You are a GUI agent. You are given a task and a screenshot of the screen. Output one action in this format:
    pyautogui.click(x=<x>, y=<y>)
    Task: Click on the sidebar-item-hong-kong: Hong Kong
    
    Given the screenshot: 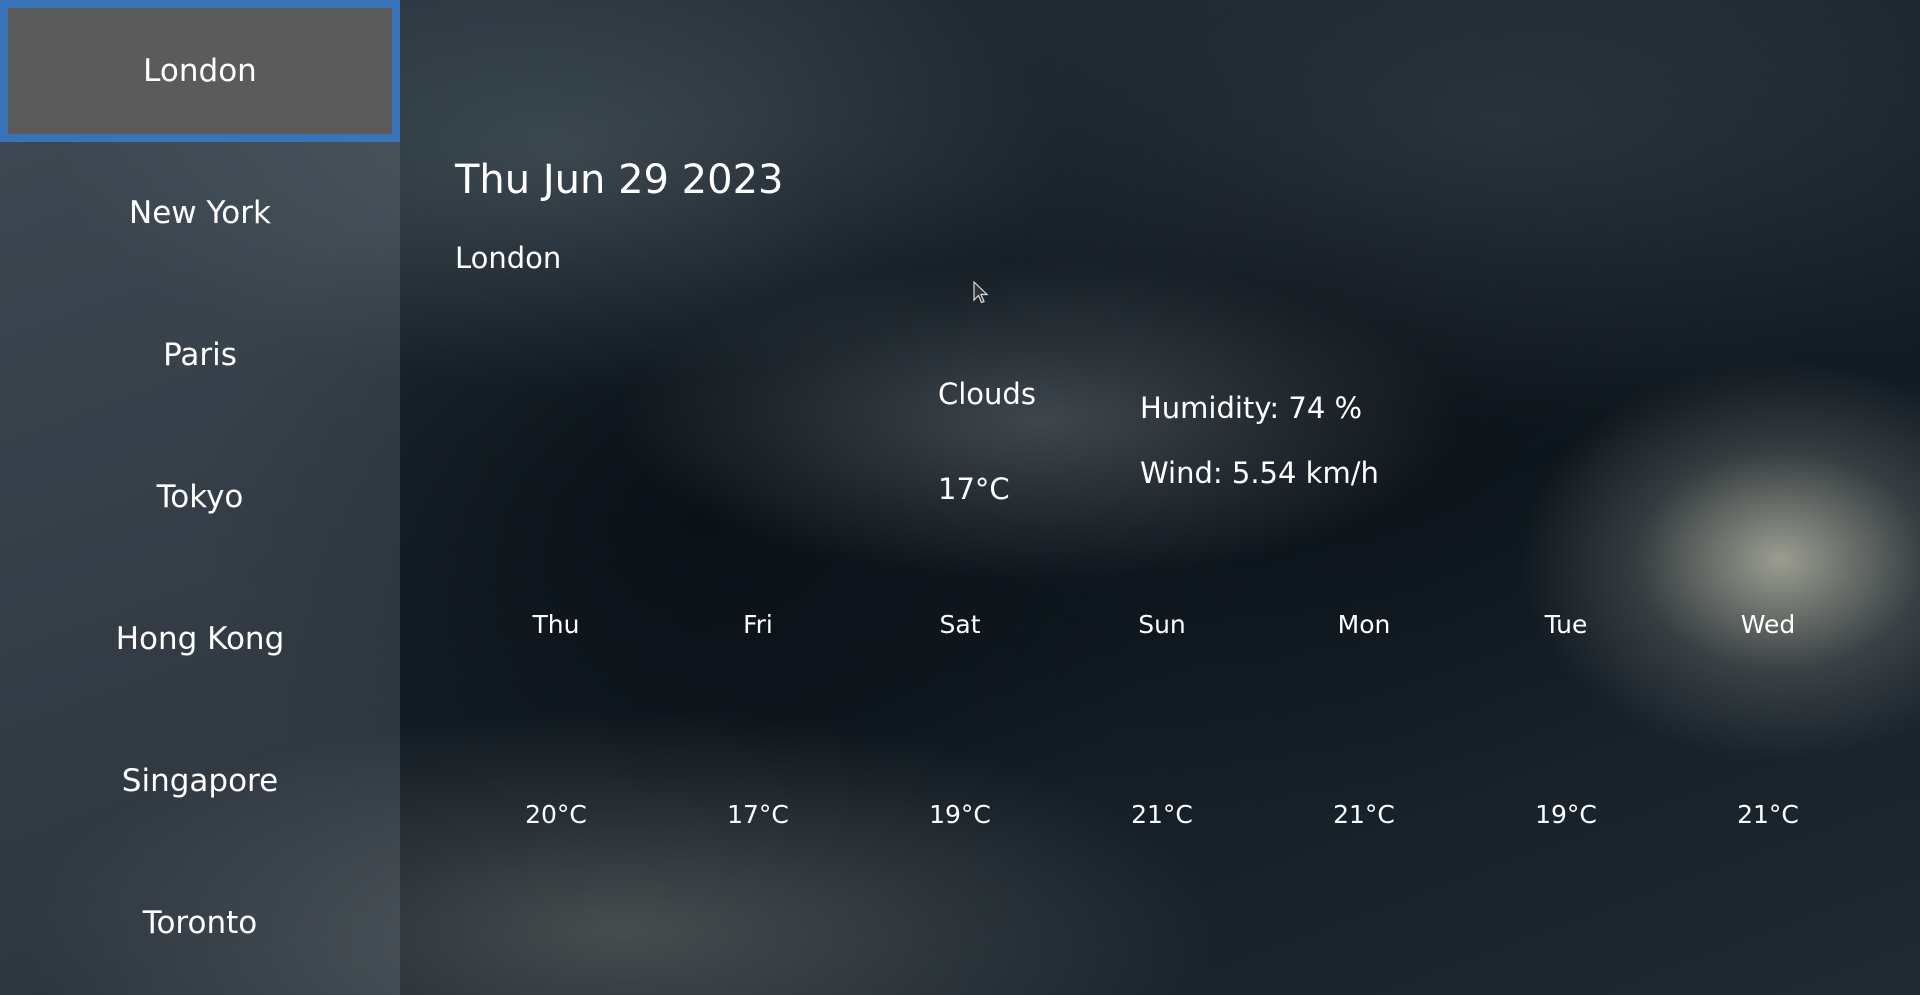 What is the action you would take?
    pyautogui.click(x=200, y=639)
    